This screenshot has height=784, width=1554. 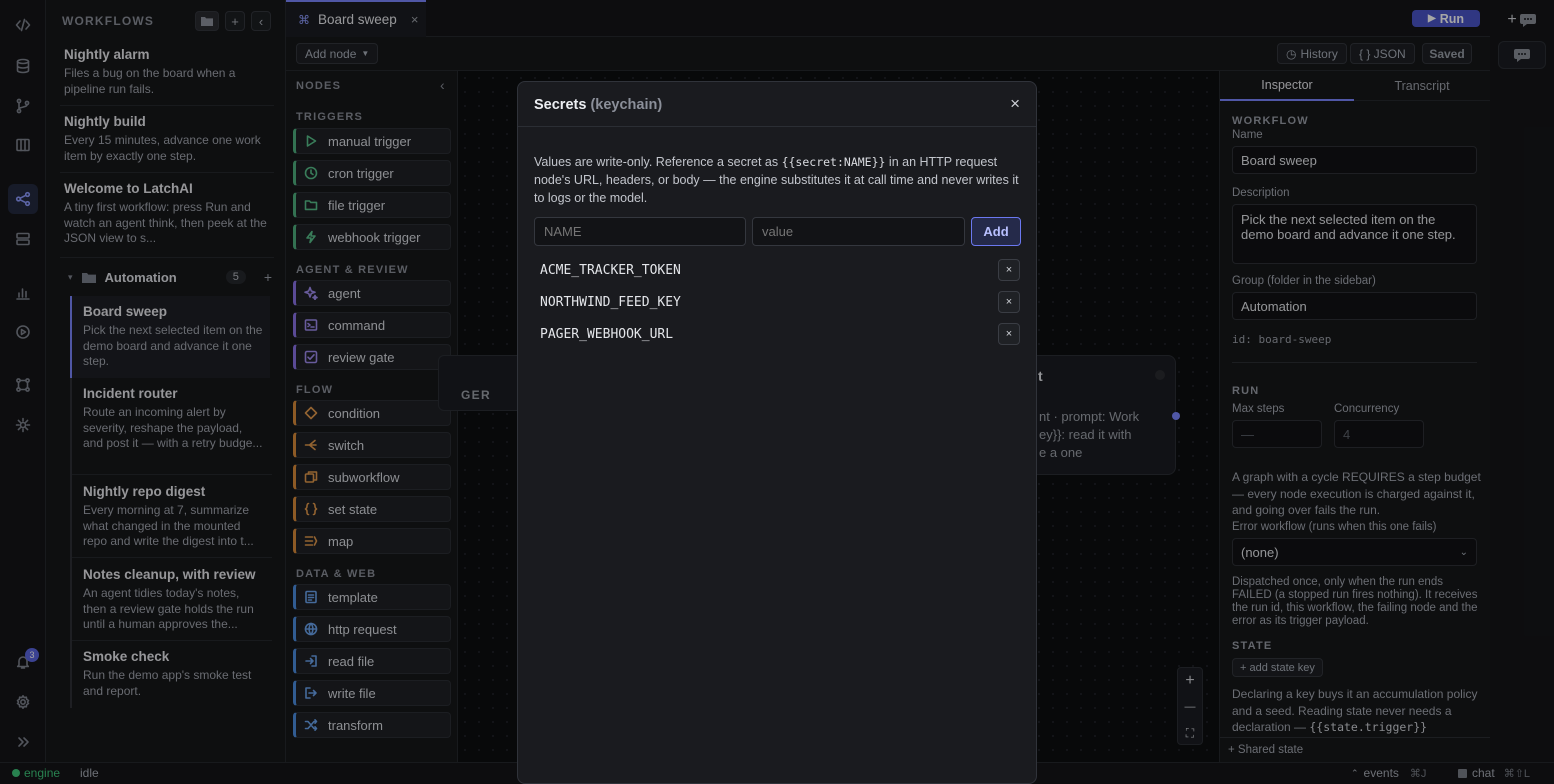 What do you see at coordinates (23, 702) in the screenshot?
I see `gear-icon` at bounding box center [23, 702].